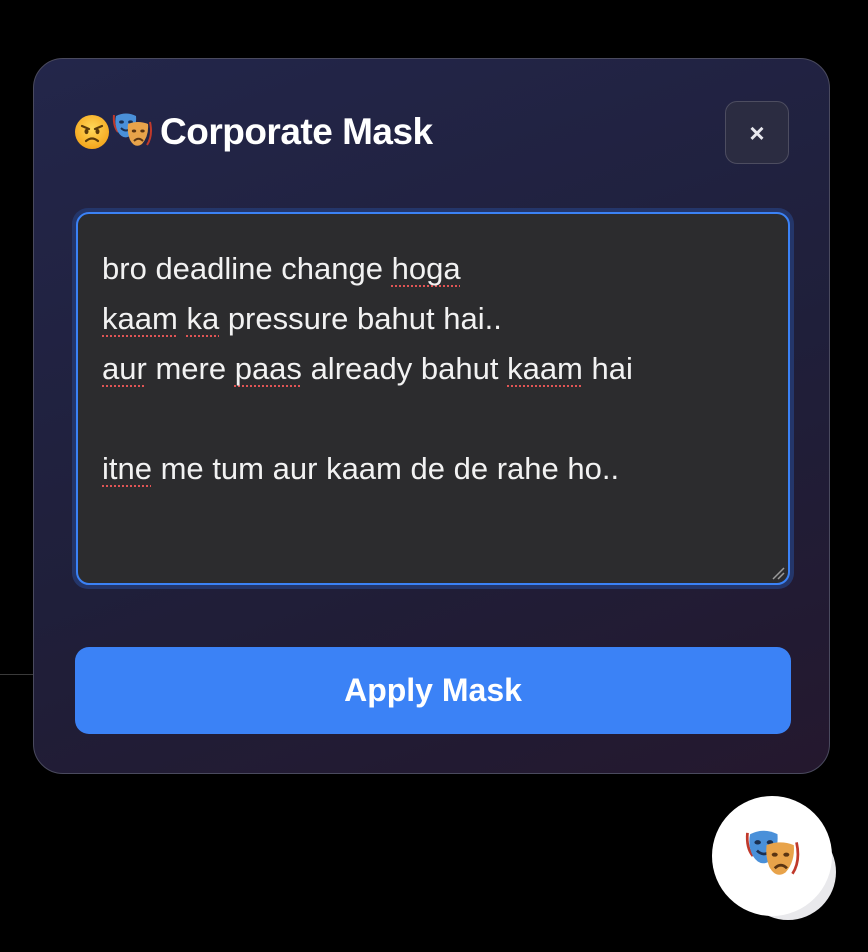  What do you see at coordinates (296, 131) in the screenshot?
I see `panel-title-text: Corporate Mask` at bounding box center [296, 131].